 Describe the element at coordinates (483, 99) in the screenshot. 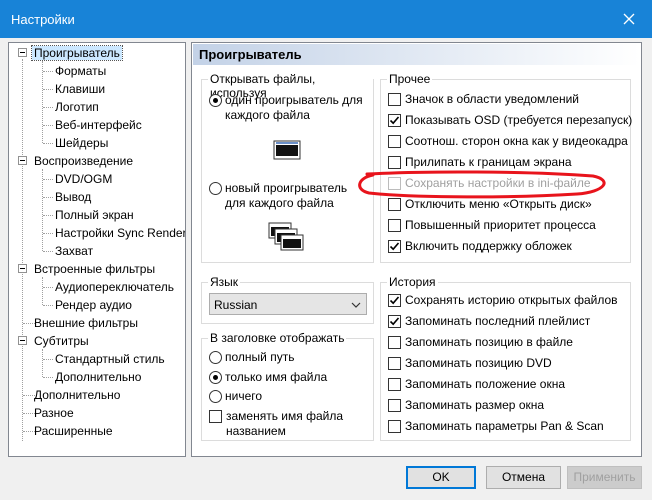

I see `checkbox-row: Значок в области уведомлений` at that location.